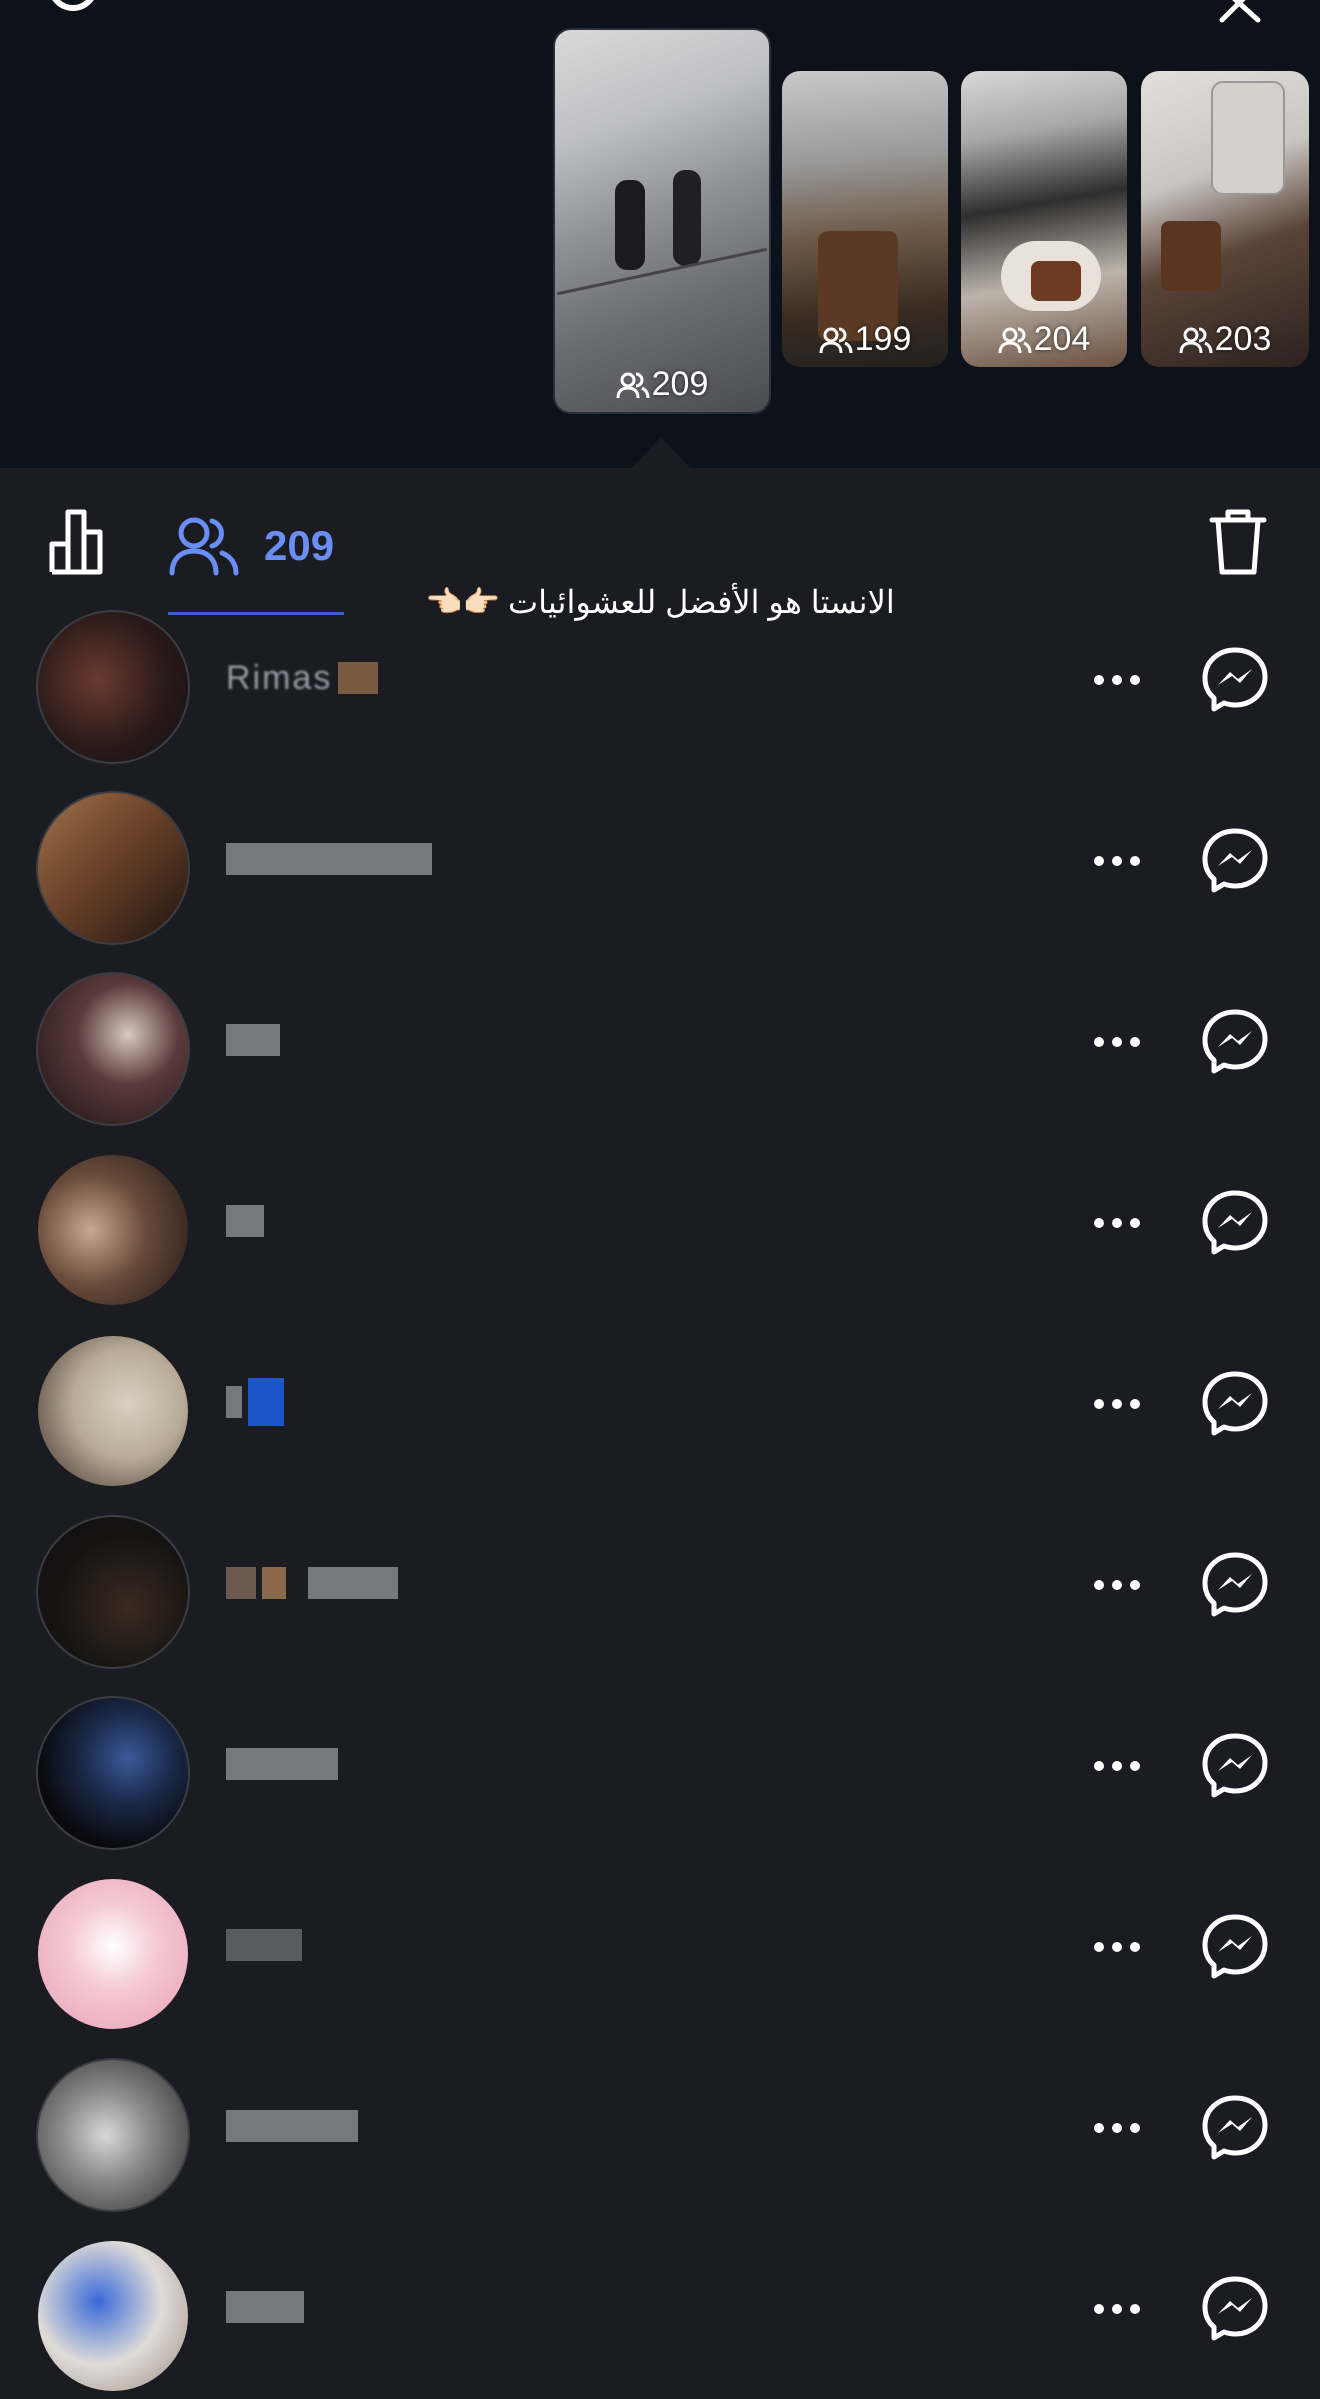 Image resolution: width=1320 pixels, height=2399 pixels. I want to click on people-icon, so click(204, 546).